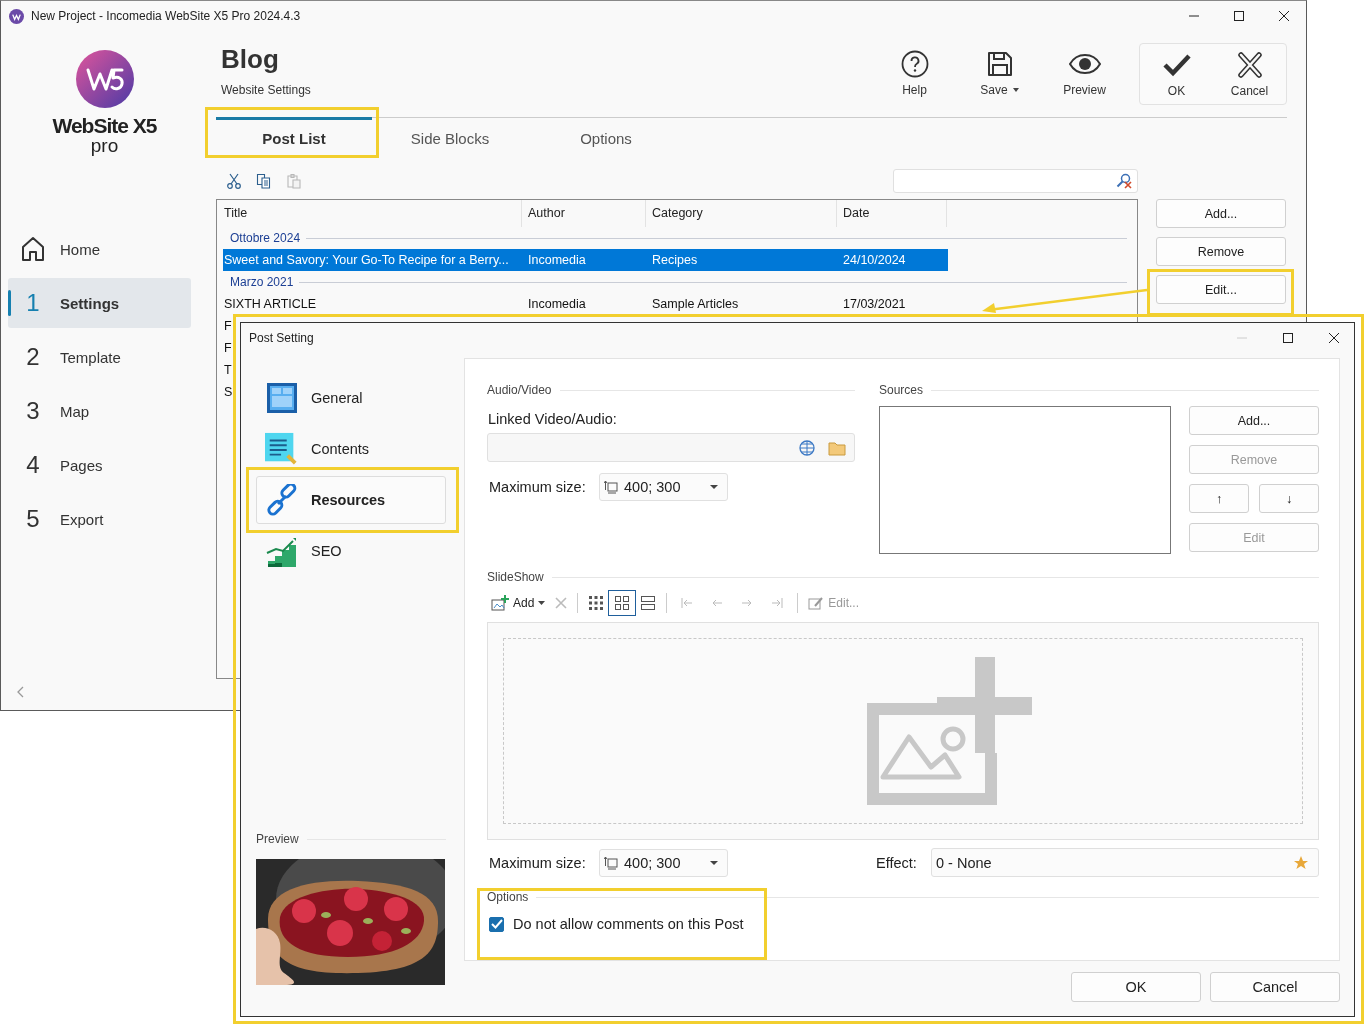 This screenshot has height=1024, width=1364. Describe the element at coordinates (1275, 987) in the screenshot. I see `dialog-button: Cancel` at that location.